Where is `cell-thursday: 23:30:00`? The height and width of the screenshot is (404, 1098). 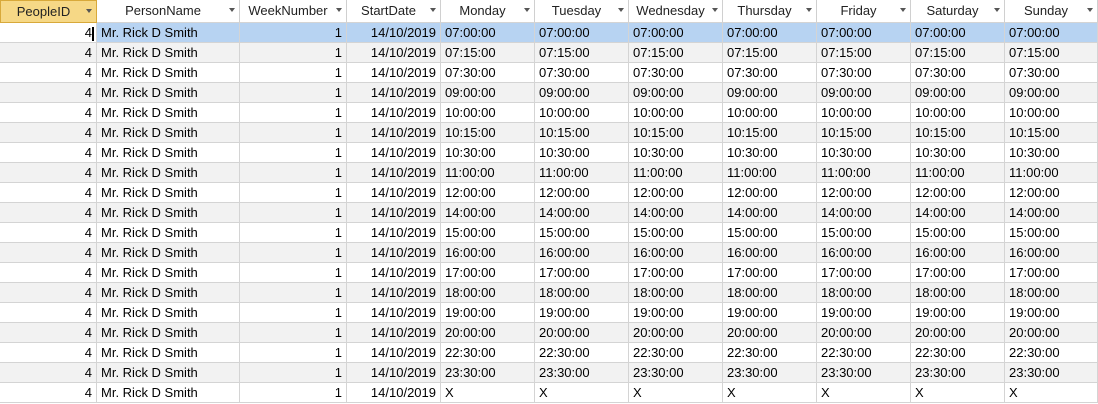 cell-thursday: 23:30:00 is located at coordinates (770, 373).